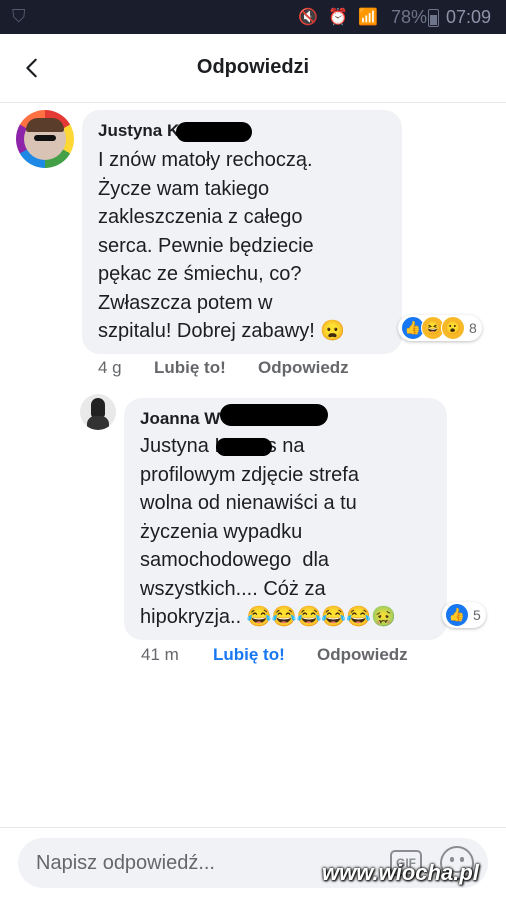  Describe the element at coordinates (180, 419) in the screenshot. I see `comment-author: Joanna W` at that location.